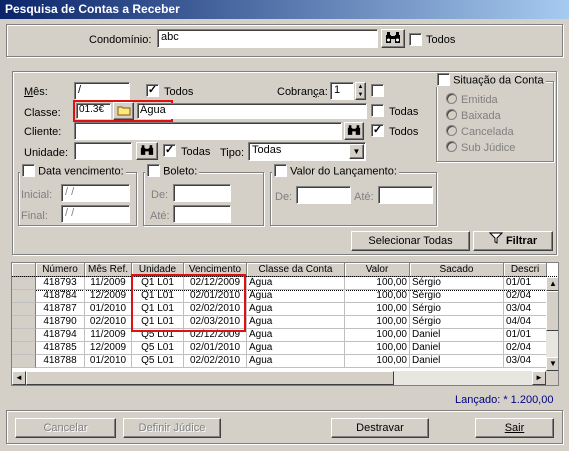  I want to click on grid-header-numero: Número, so click(60, 270).